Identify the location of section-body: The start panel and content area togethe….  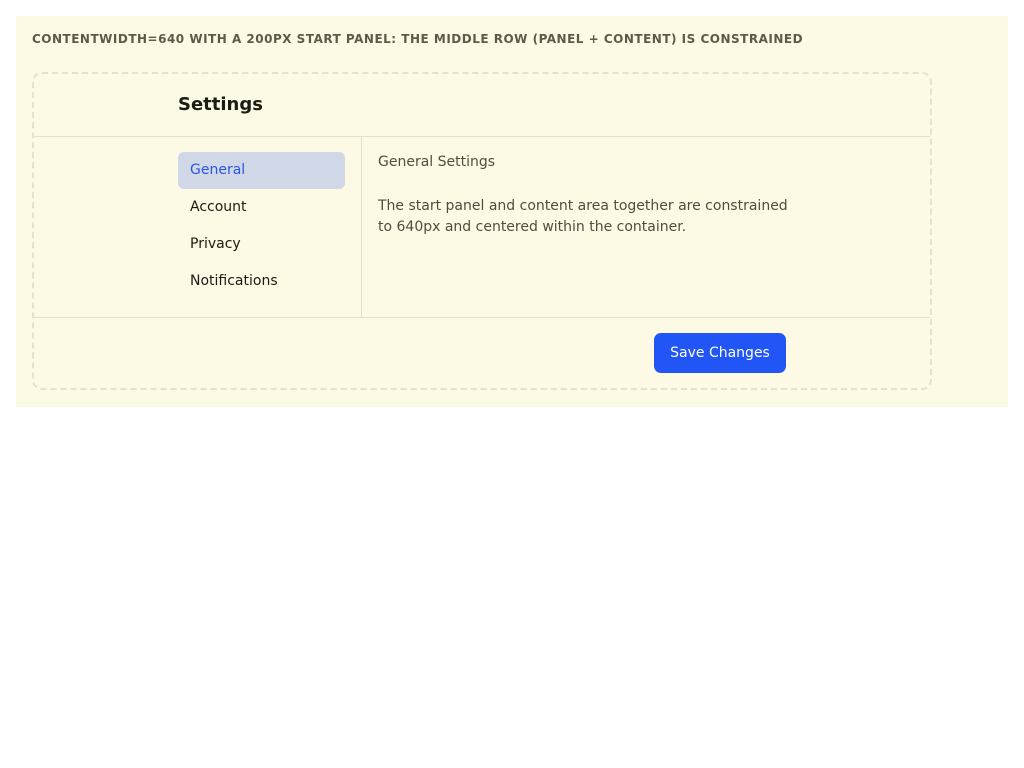
(583, 216).